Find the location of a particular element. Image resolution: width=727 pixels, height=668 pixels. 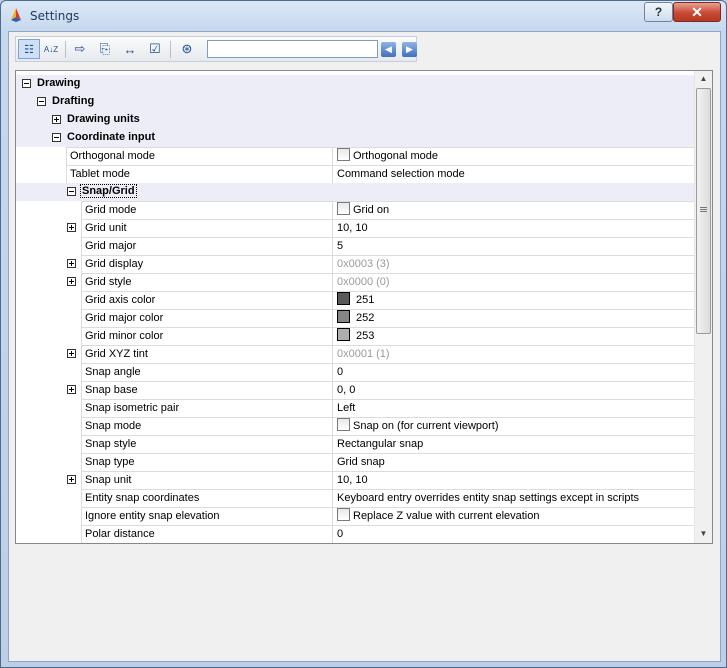

close-button: ✕ is located at coordinates (697, 12).